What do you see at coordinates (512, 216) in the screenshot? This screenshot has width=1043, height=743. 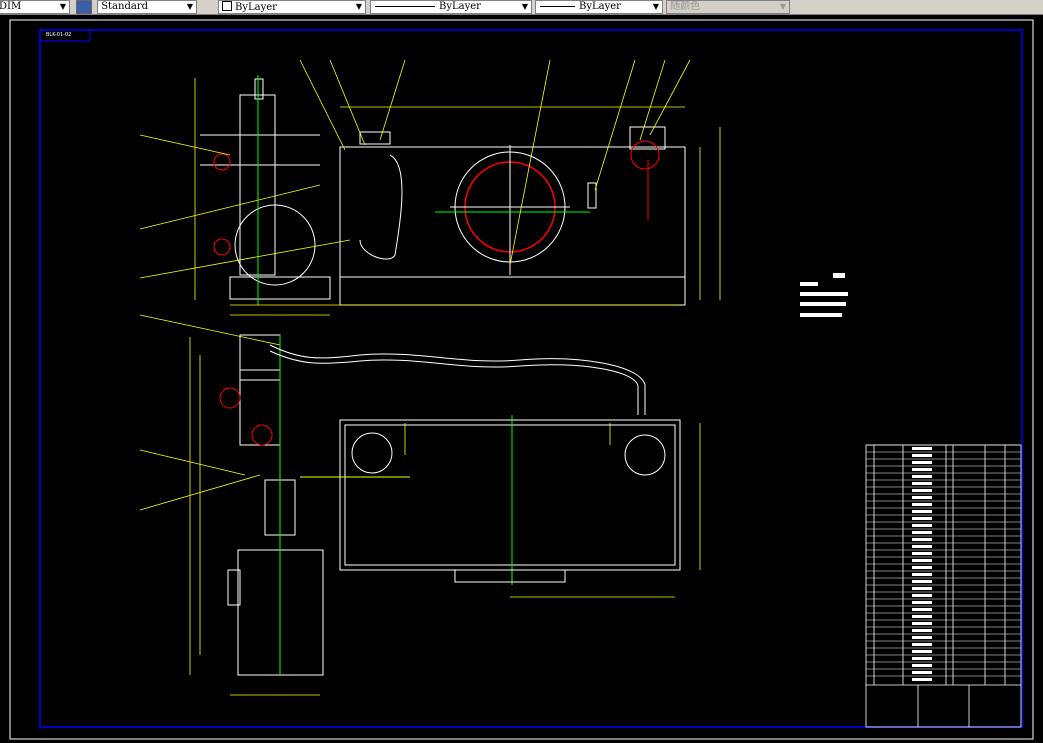 I see `tank-elevation` at bounding box center [512, 216].